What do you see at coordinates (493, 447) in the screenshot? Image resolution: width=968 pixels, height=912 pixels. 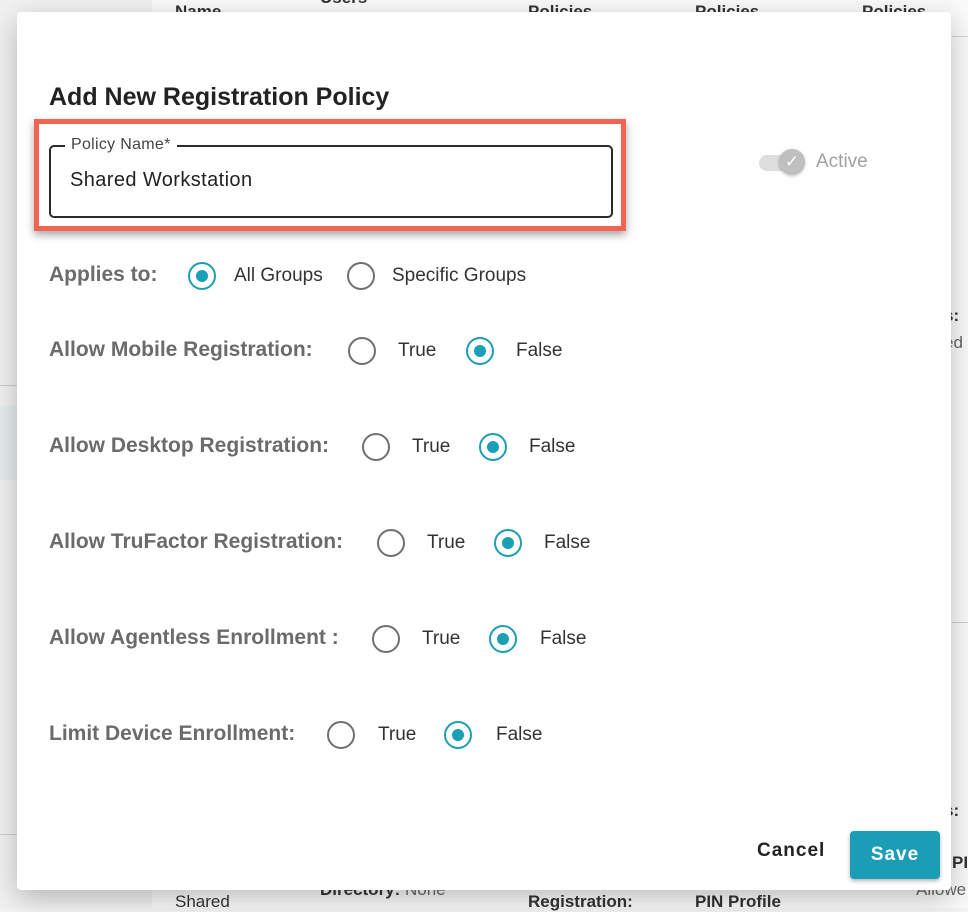 I see `desktop-registration-false-radio` at bounding box center [493, 447].